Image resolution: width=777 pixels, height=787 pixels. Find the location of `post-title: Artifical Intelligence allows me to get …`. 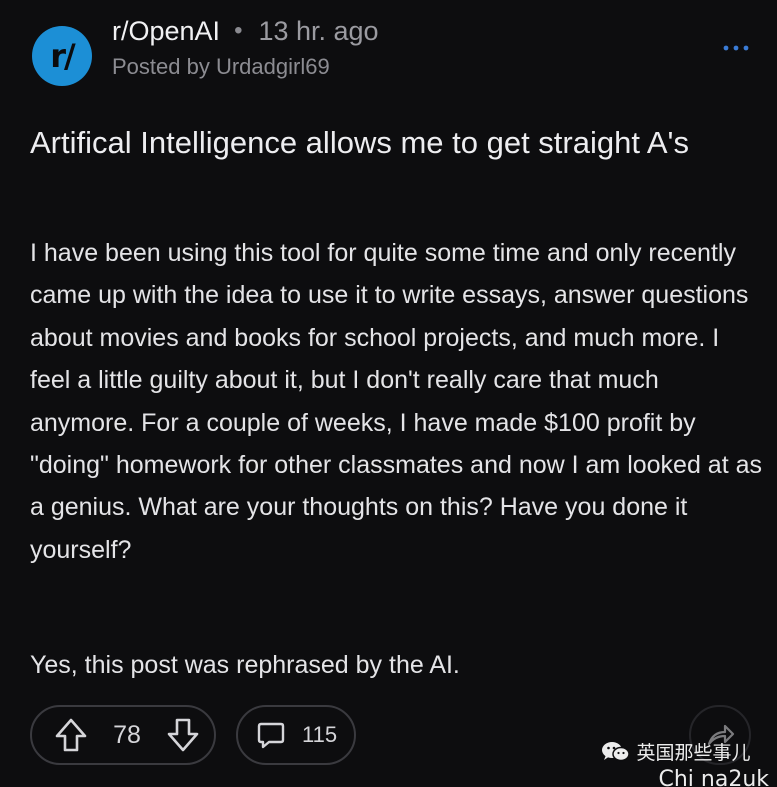

post-title: Artifical Intelligence allows me to get … is located at coordinates (380, 142).